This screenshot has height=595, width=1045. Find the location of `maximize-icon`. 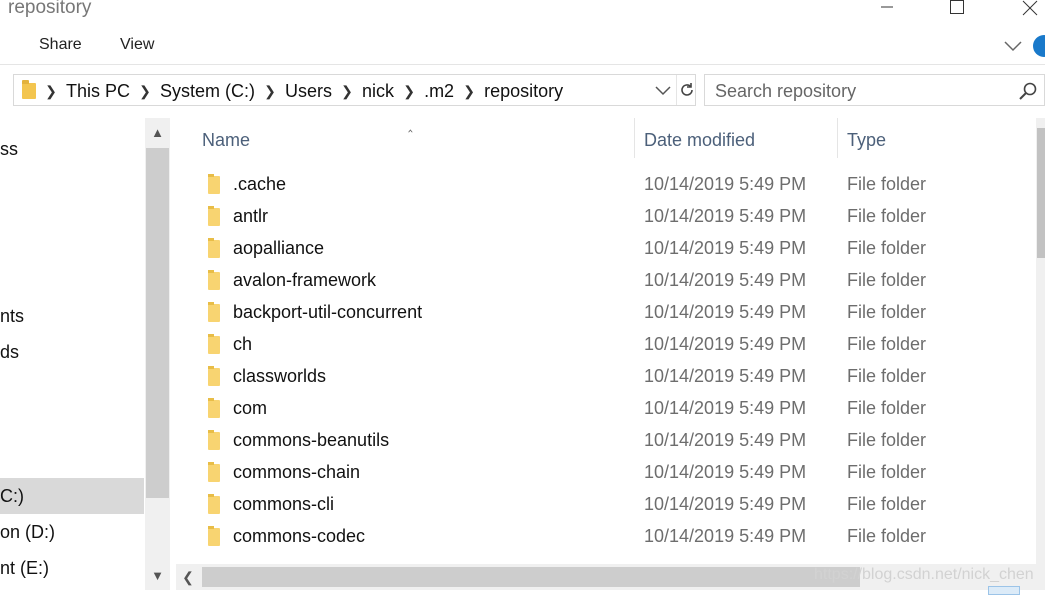

maximize-icon is located at coordinates (957, 7).